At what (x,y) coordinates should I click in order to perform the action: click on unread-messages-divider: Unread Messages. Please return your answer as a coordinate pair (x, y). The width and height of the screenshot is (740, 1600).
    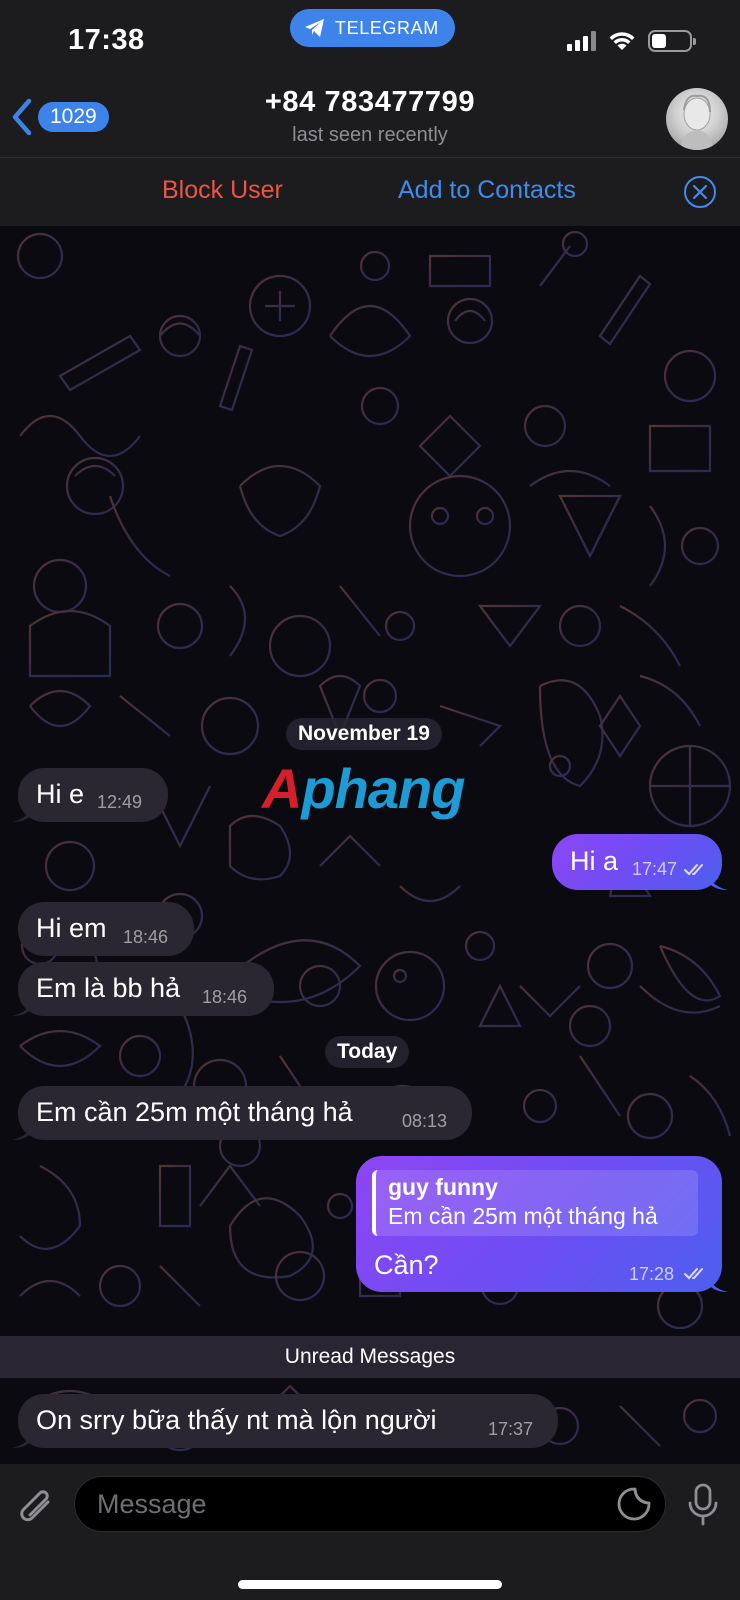
    Looking at the image, I should click on (370, 1357).